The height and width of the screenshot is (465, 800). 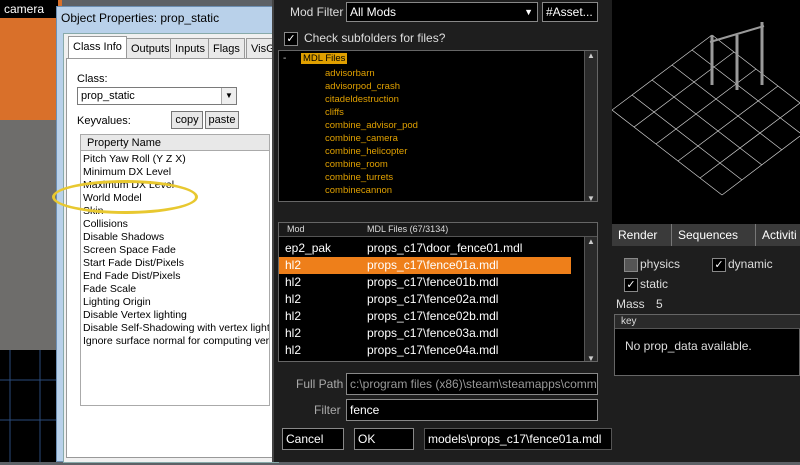 I want to click on tree-item: combine_camera, so click(x=361, y=138).